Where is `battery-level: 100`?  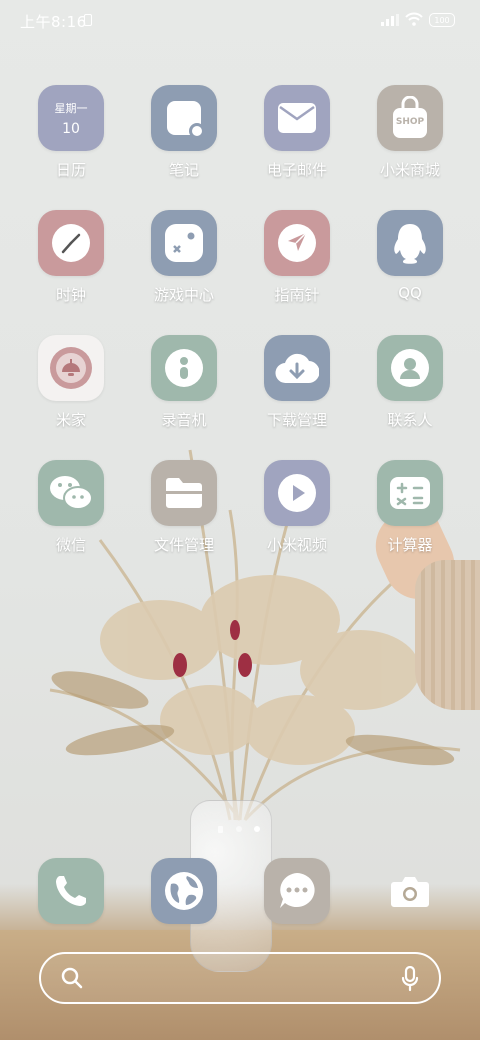
battery-level: 100 is located at coordinates (442, 20).